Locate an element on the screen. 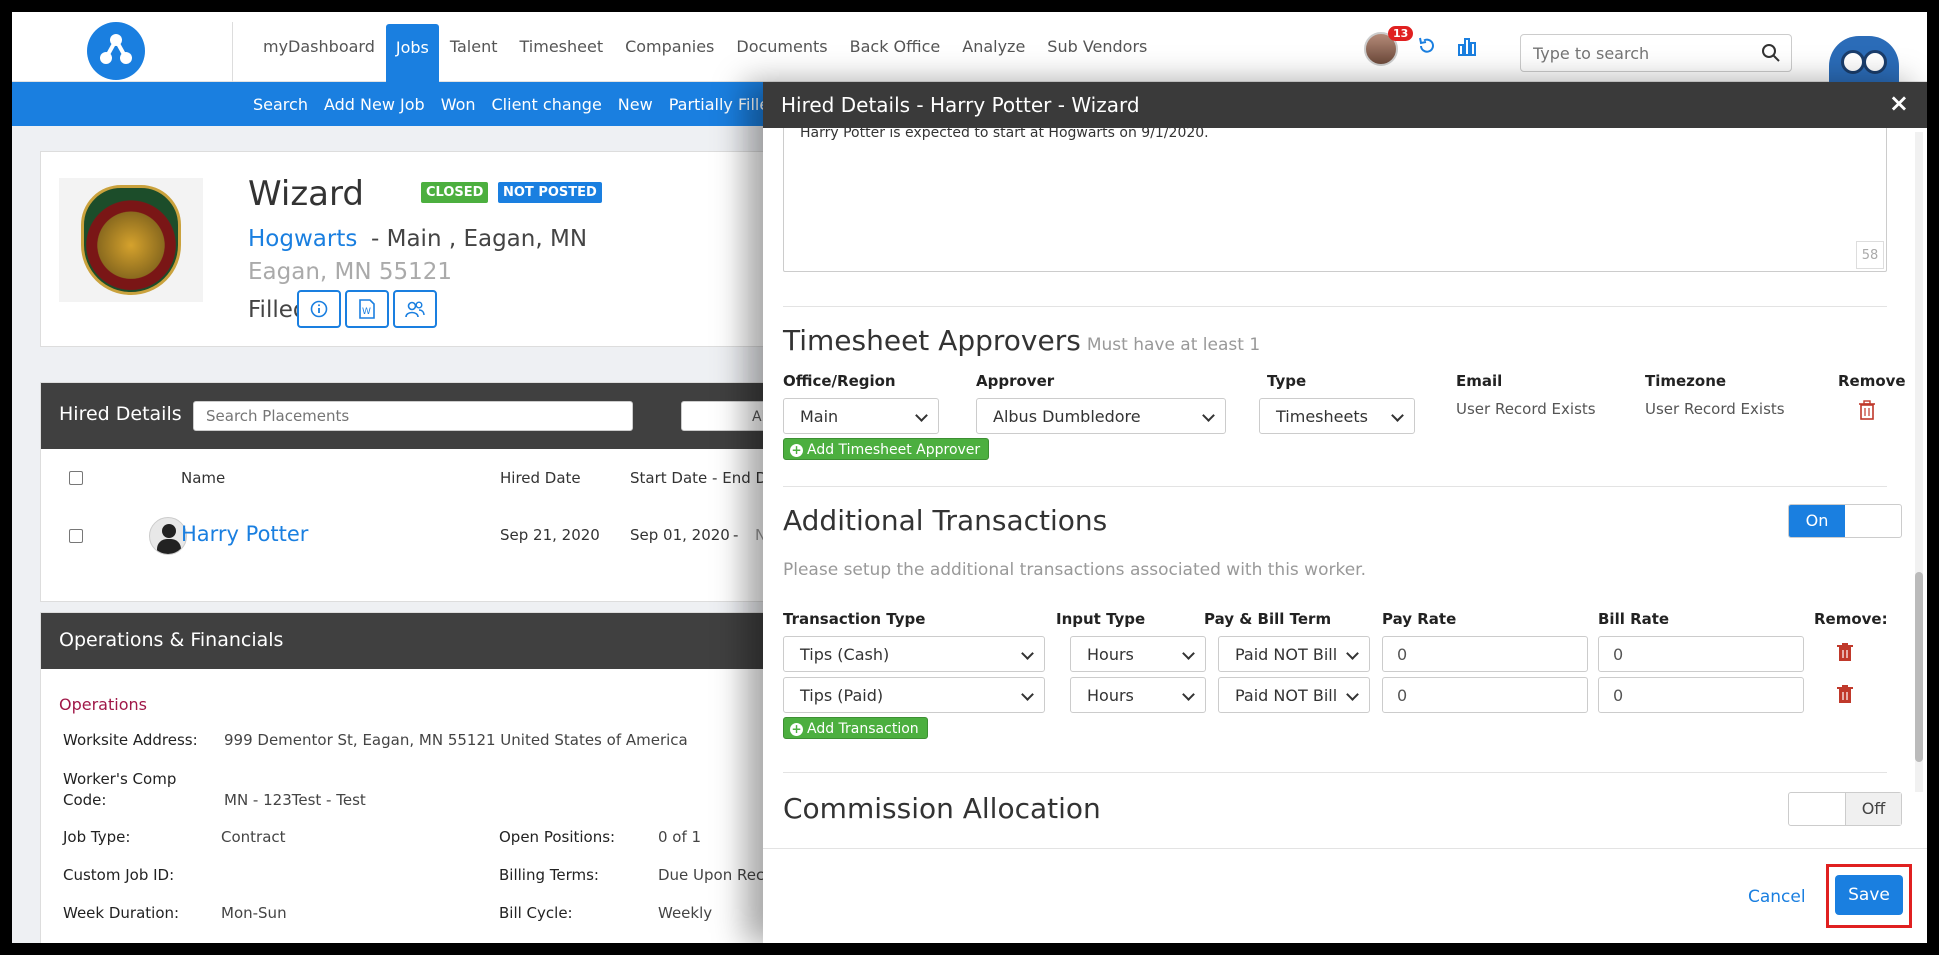 This screenshot has height=955, width=1939. week-duration-label: Week Duration: is located at coordinates (121, 913).